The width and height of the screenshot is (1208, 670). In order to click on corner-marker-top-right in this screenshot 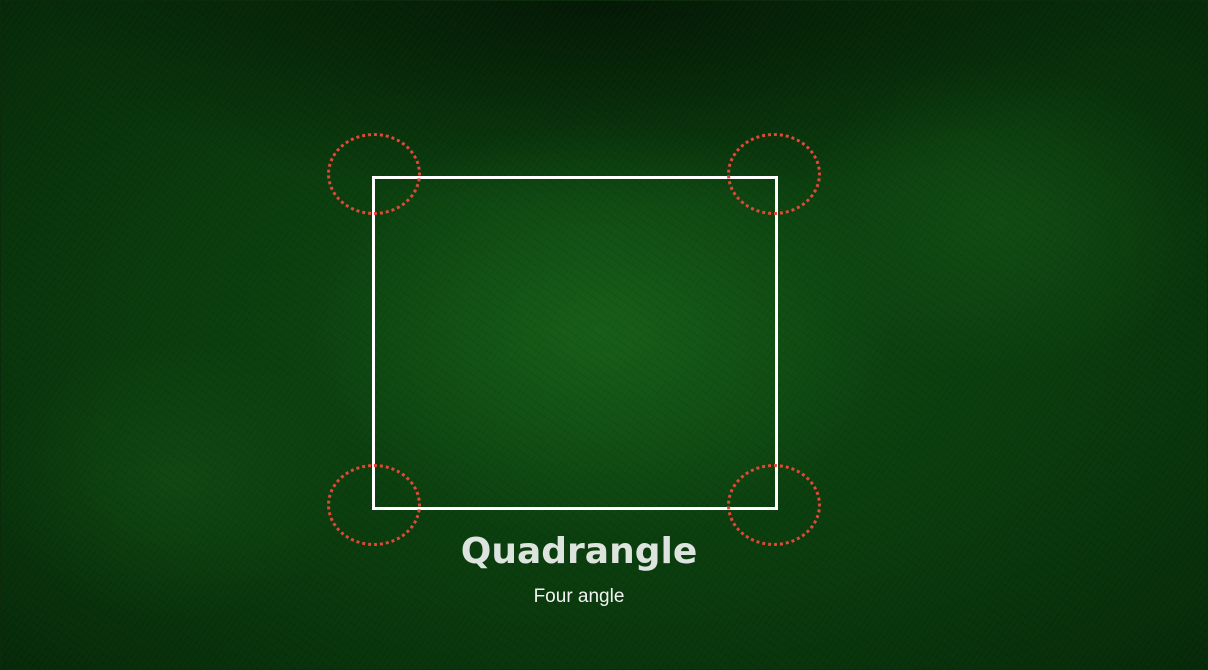, I will do `click(774, 174)`.